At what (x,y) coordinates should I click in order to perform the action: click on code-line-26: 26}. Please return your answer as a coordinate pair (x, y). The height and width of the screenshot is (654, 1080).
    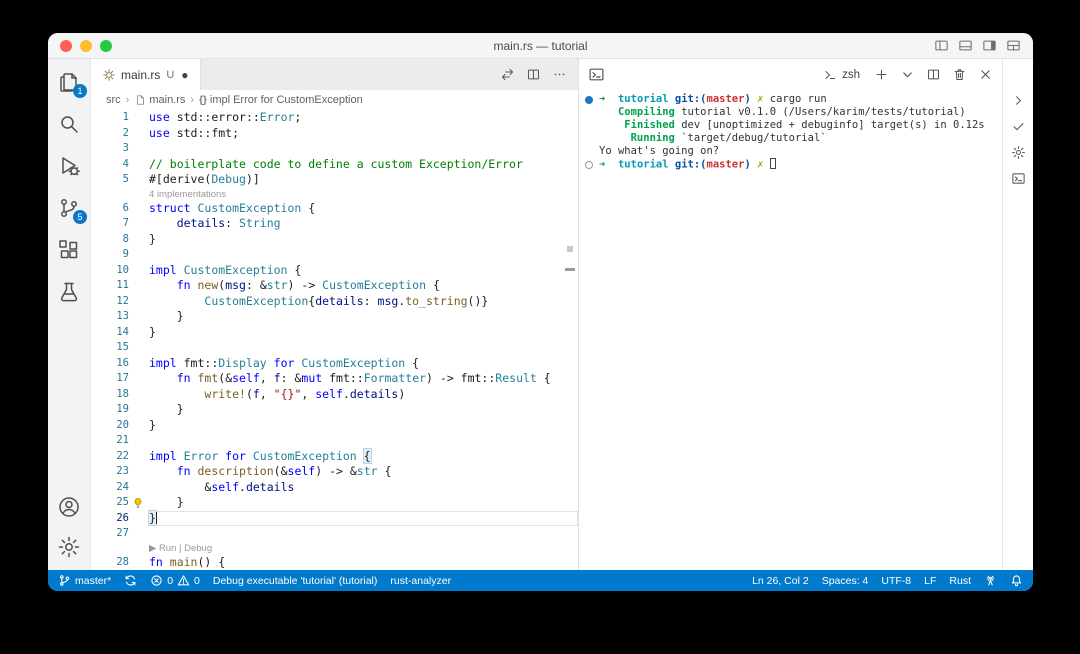
    Looking at the image, I should click on (334, 518).